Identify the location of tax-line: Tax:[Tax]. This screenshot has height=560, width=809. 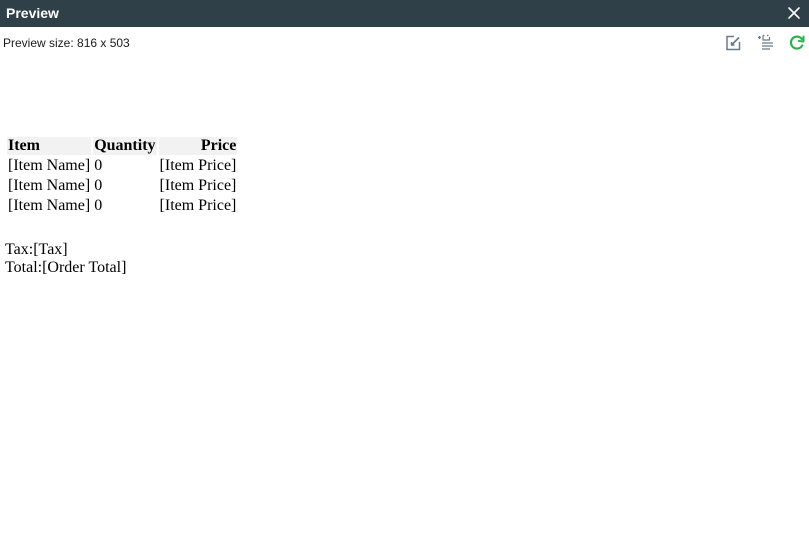
(36, 249).